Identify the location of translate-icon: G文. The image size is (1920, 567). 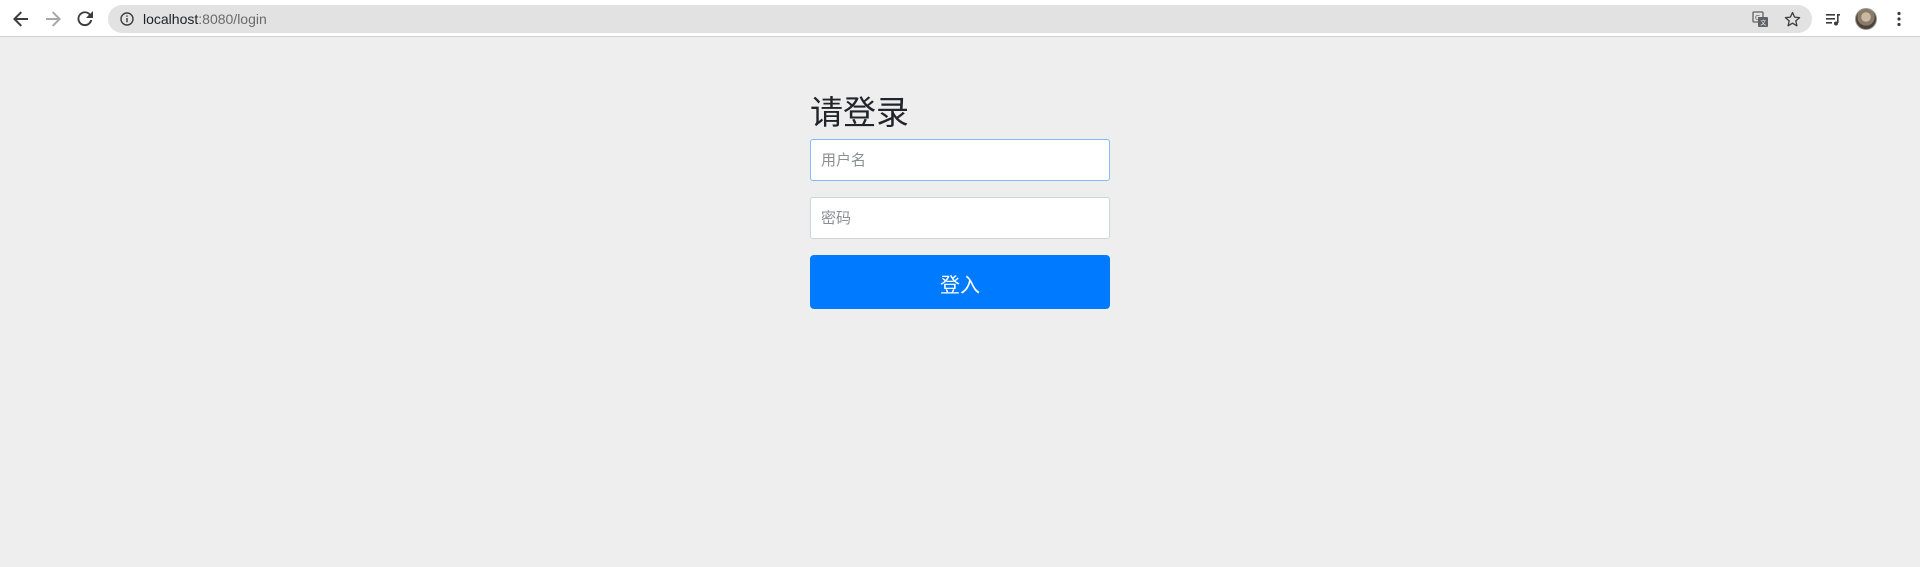
(1760, 19).